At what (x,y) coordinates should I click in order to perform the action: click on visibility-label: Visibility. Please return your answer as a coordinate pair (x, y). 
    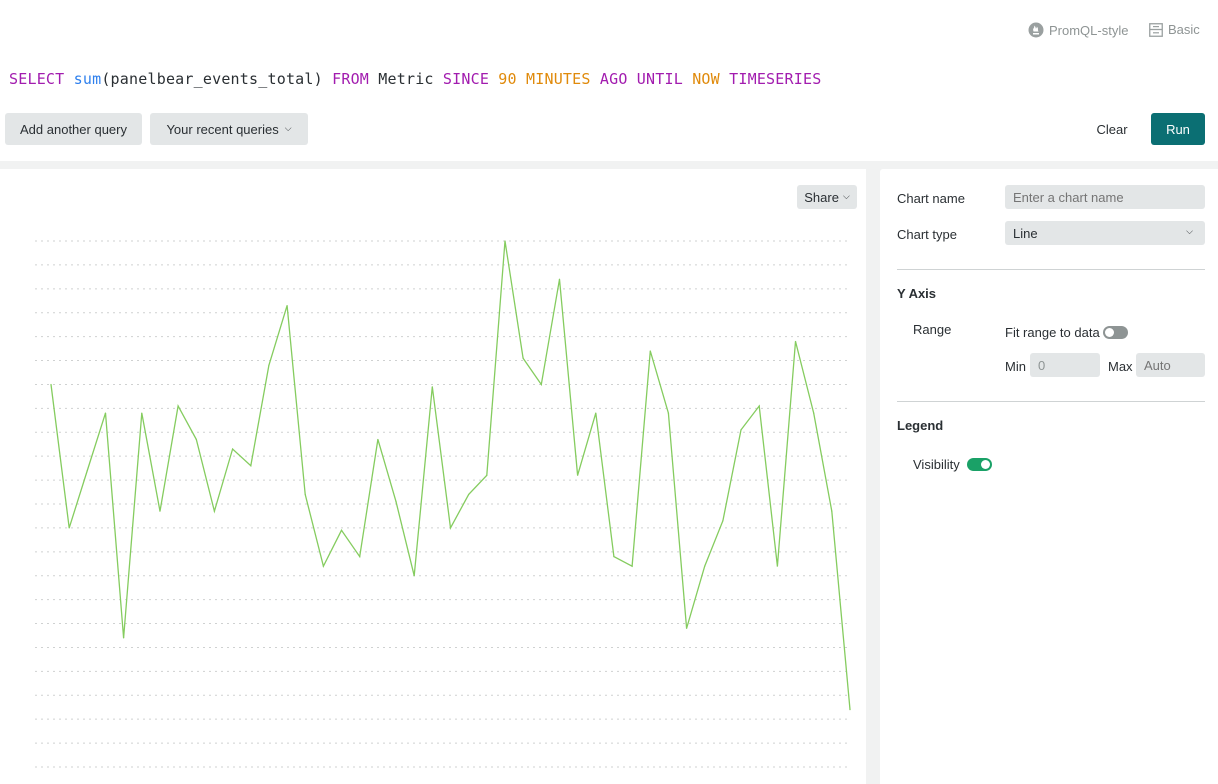
    Looking at the image, I should click on (936, 464).